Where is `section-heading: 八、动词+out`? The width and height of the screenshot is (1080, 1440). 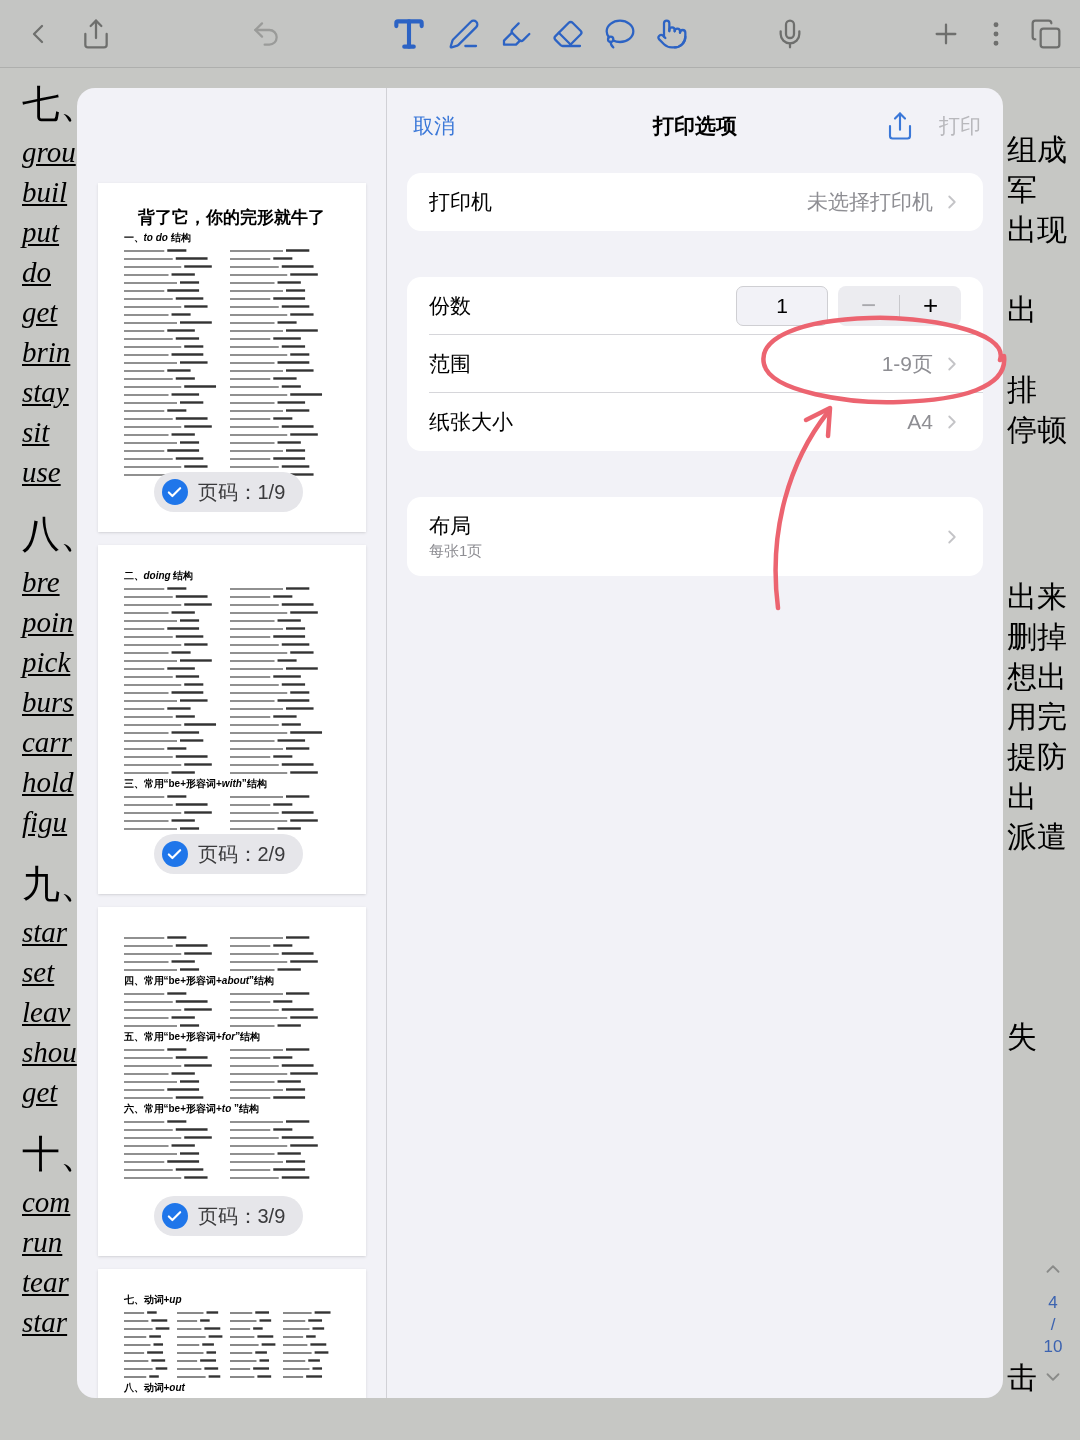
section-heading: 八、动词+out is located at coordinates (154, 1388).